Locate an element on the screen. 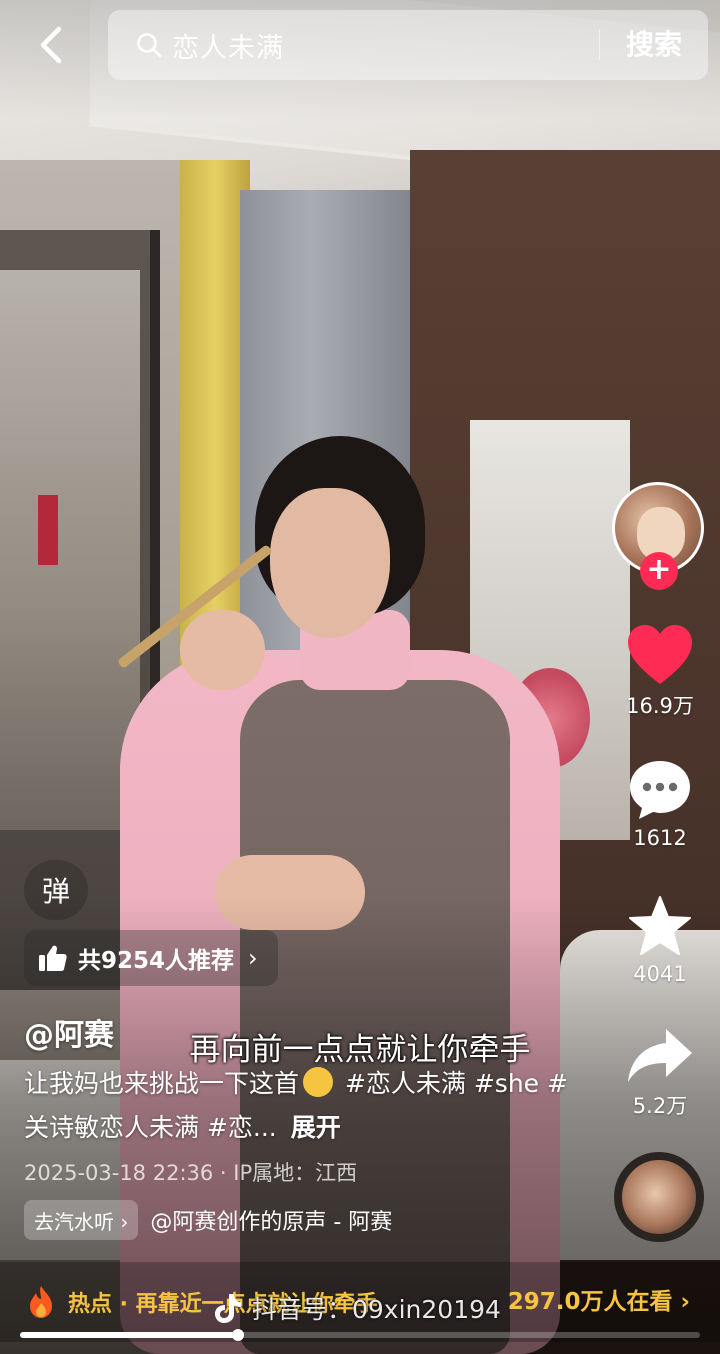 Image resolution: width=720 pixels, height=1354 pixels. search-bar: 恋人未满 搜索 is located at coordinates (408, 45).